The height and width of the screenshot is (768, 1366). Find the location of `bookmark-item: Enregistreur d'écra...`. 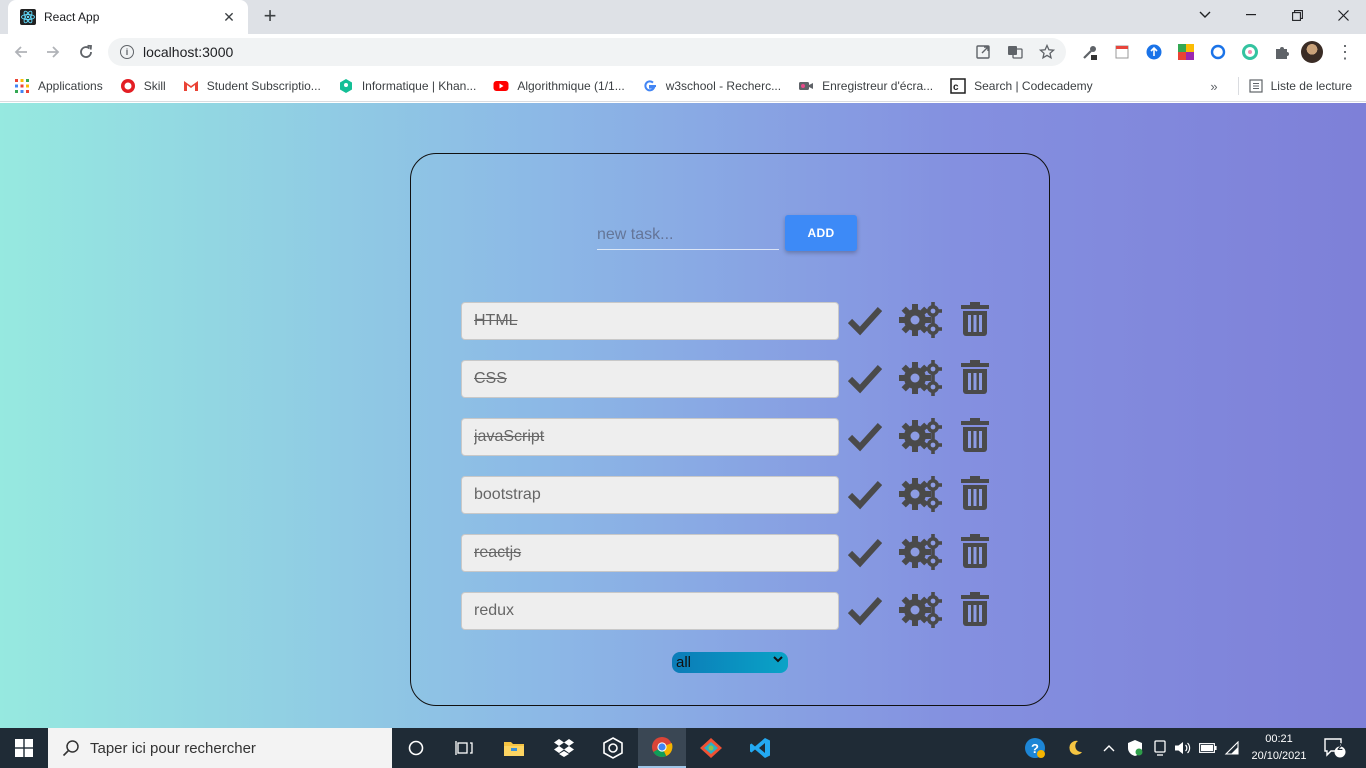

bookmark-item: Enregistreur d'écra... is located at coordinates (865, 86).